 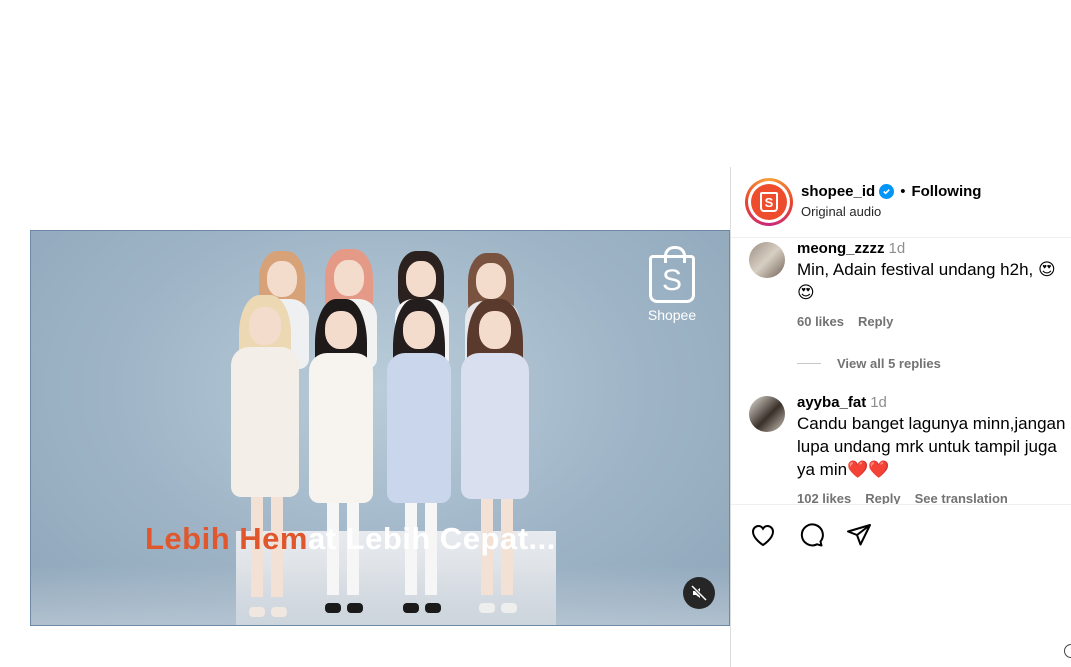 I want to click on avatar: S, so click(x=769, y=202).